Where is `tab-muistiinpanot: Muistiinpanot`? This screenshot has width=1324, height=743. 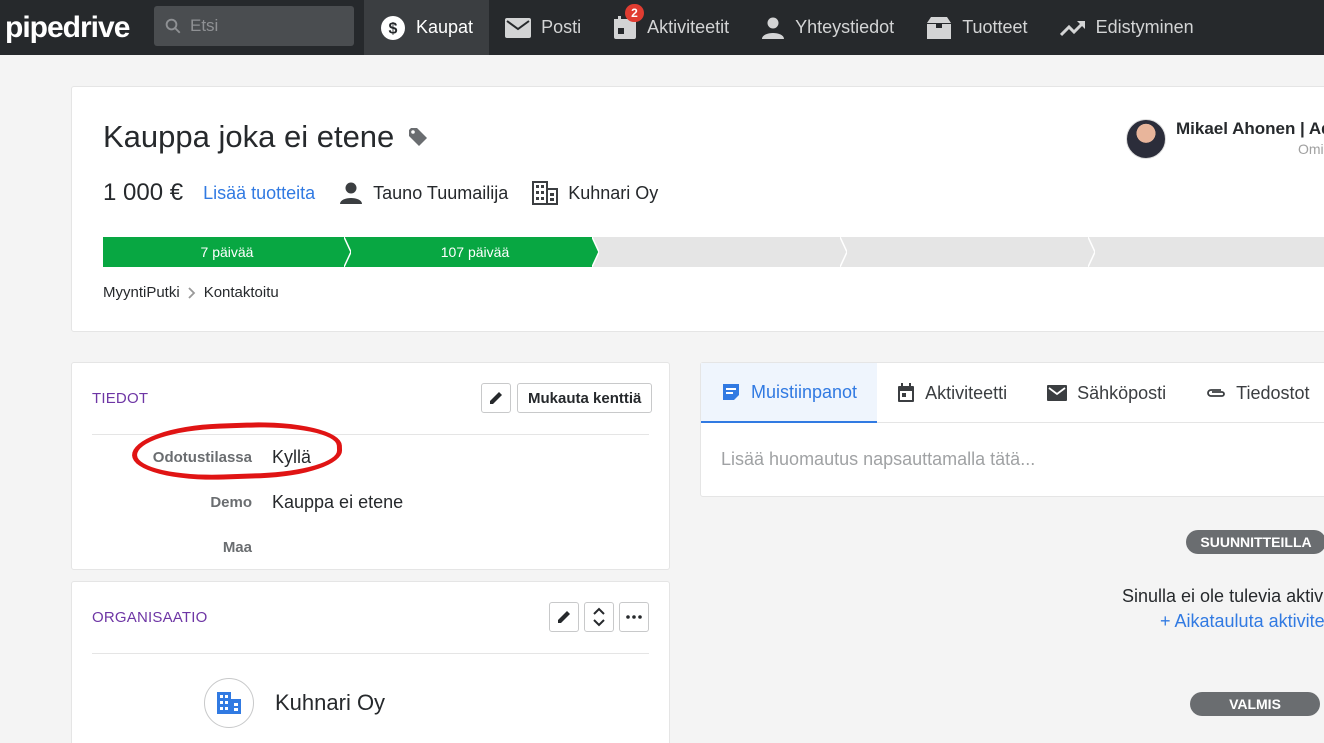
tab-muistiinpanot: Muistiinpanot is located at coordinates (789, 393).